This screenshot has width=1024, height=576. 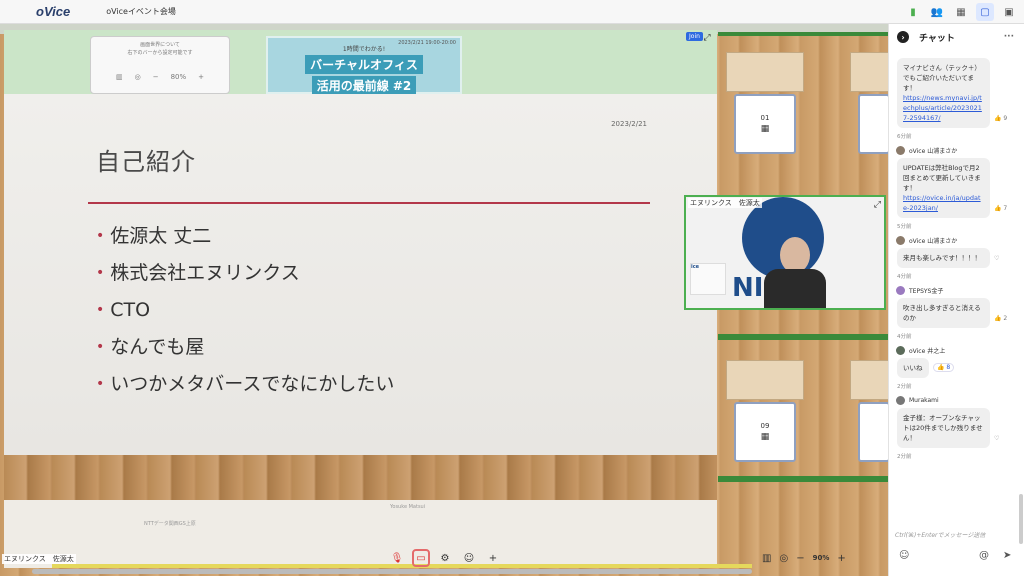 I want to click on chat-message: 来月も楽しみです！！！！ ♡, so click(x=956, y=258).